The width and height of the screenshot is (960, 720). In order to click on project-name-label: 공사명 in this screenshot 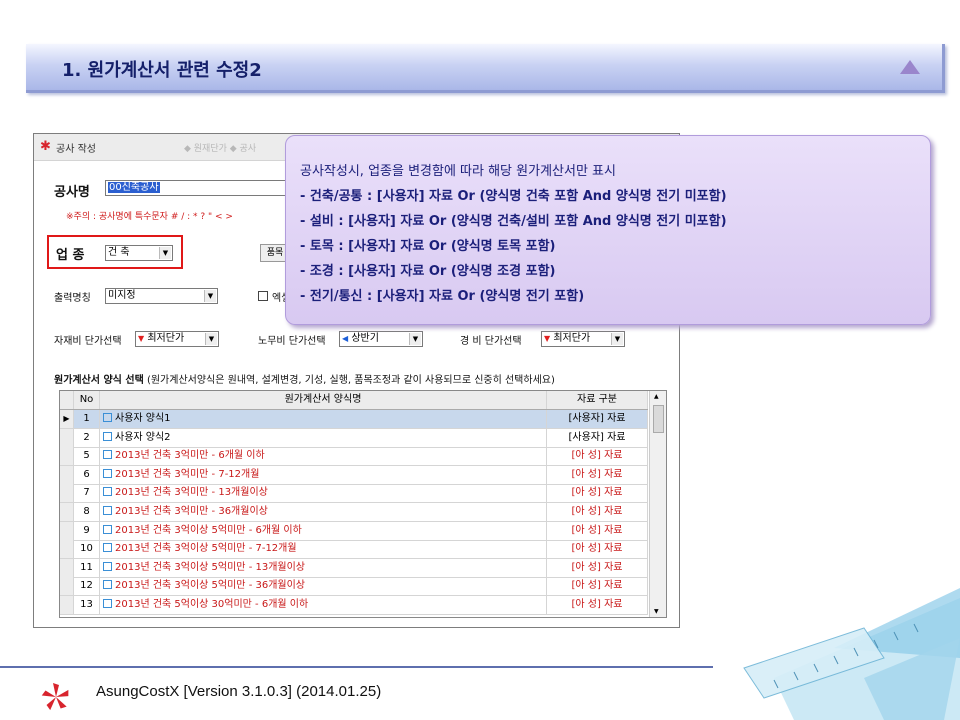, I will do `click(72, 192)`.